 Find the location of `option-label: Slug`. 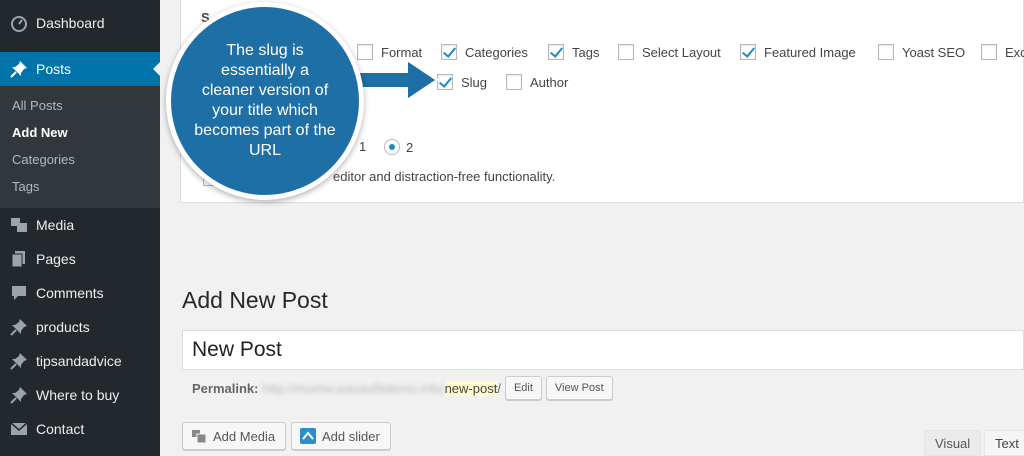

option-label: Slug is located at coordinates (474, 82).